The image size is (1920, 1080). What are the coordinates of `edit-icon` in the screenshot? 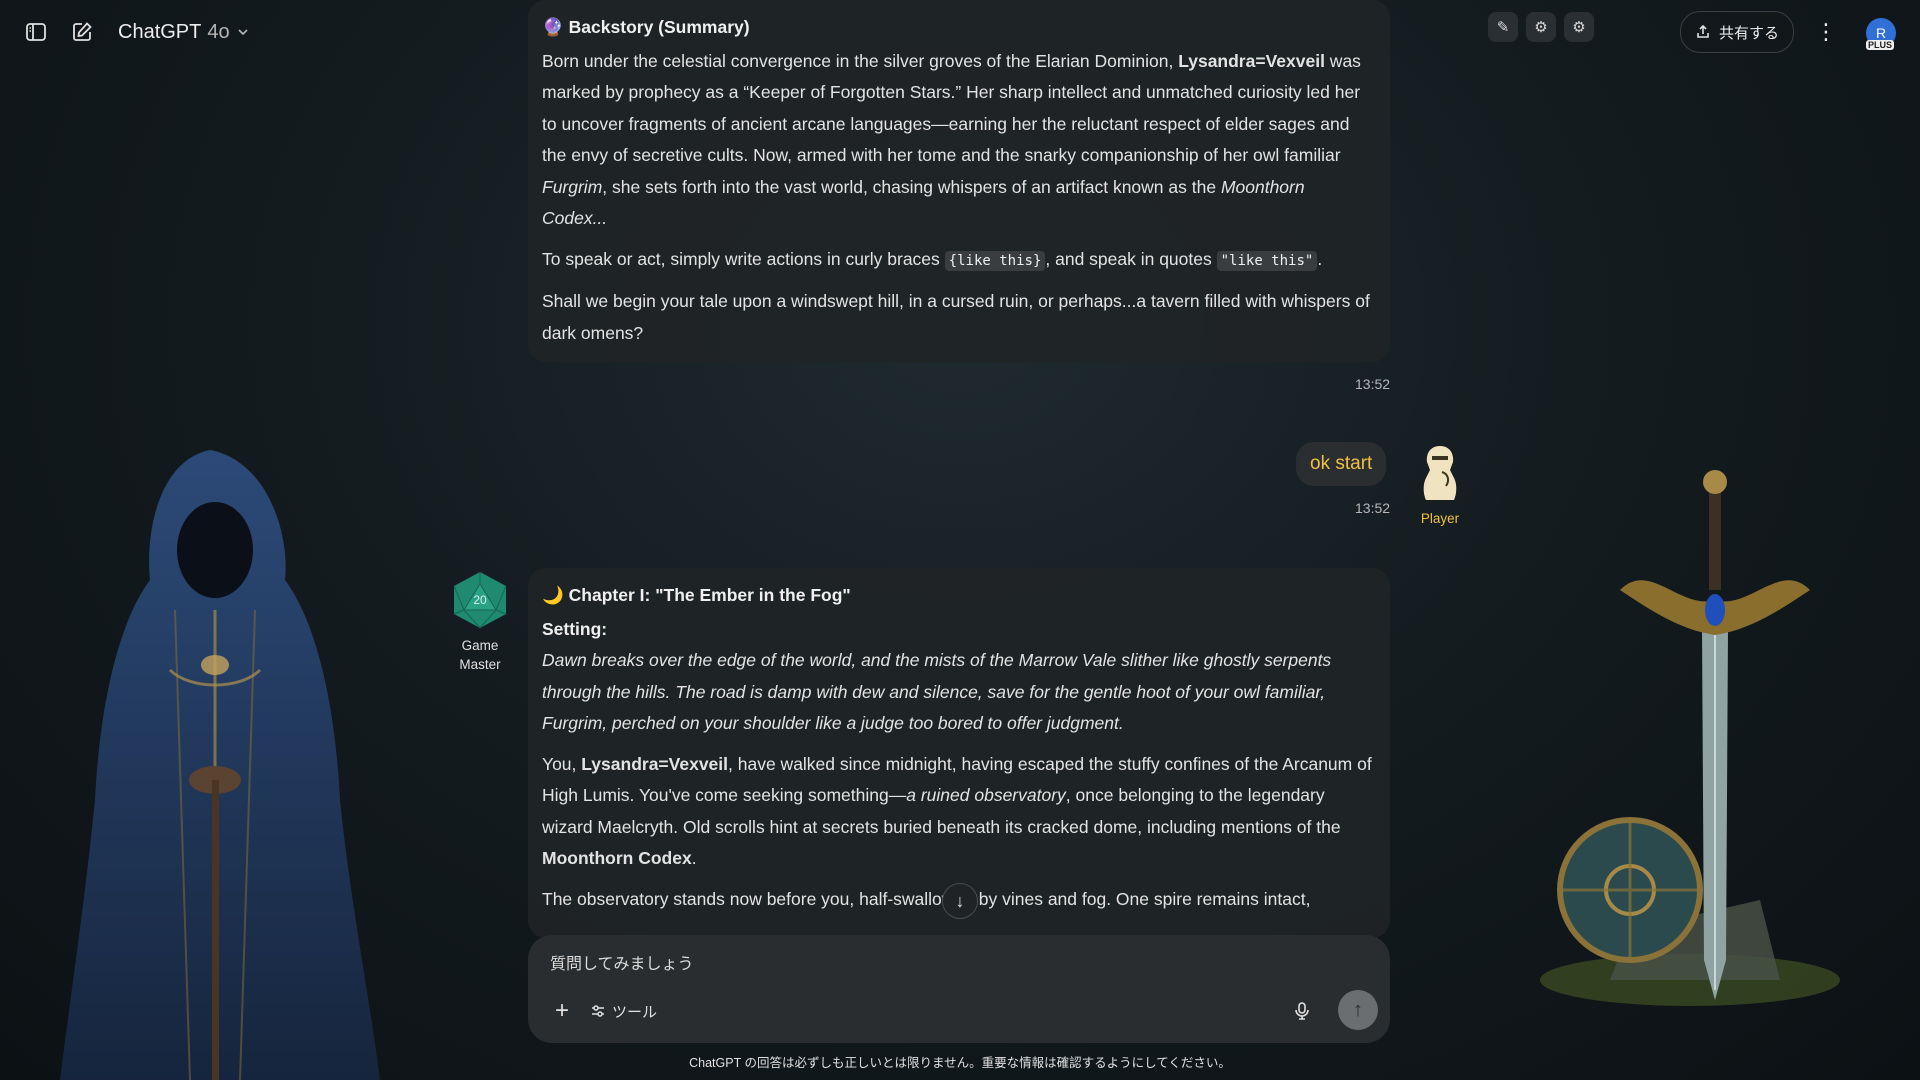 It's located at (82, 31).